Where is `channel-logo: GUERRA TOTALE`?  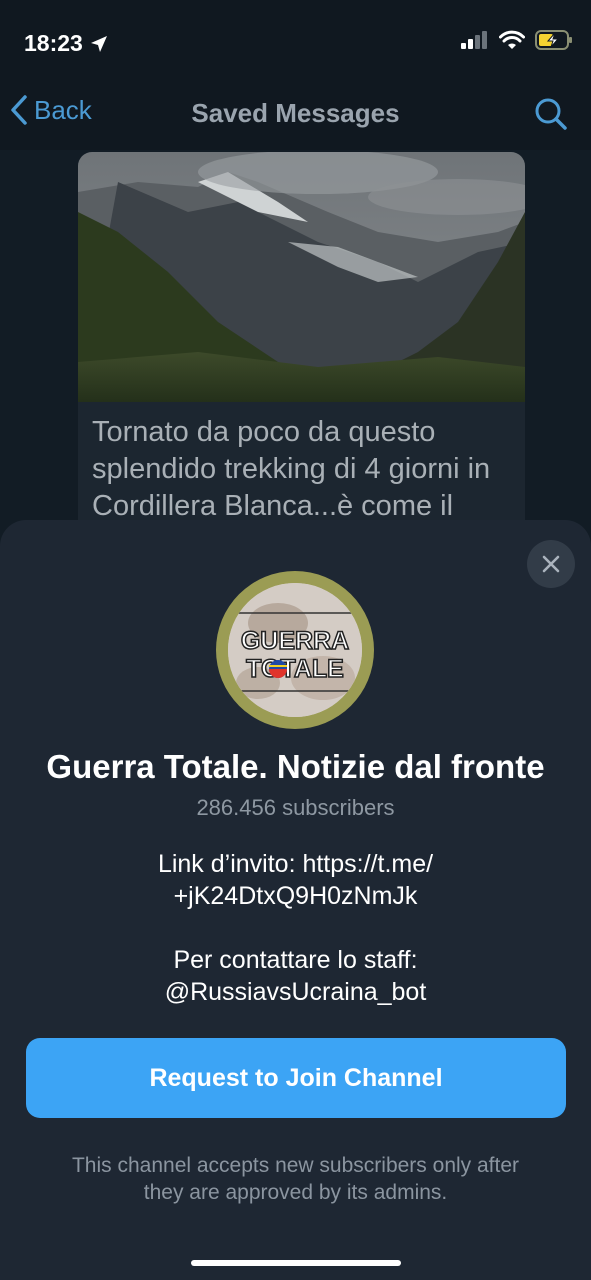 channel-logo: GUERRA TOTALE is located at coordinates (295, 650).